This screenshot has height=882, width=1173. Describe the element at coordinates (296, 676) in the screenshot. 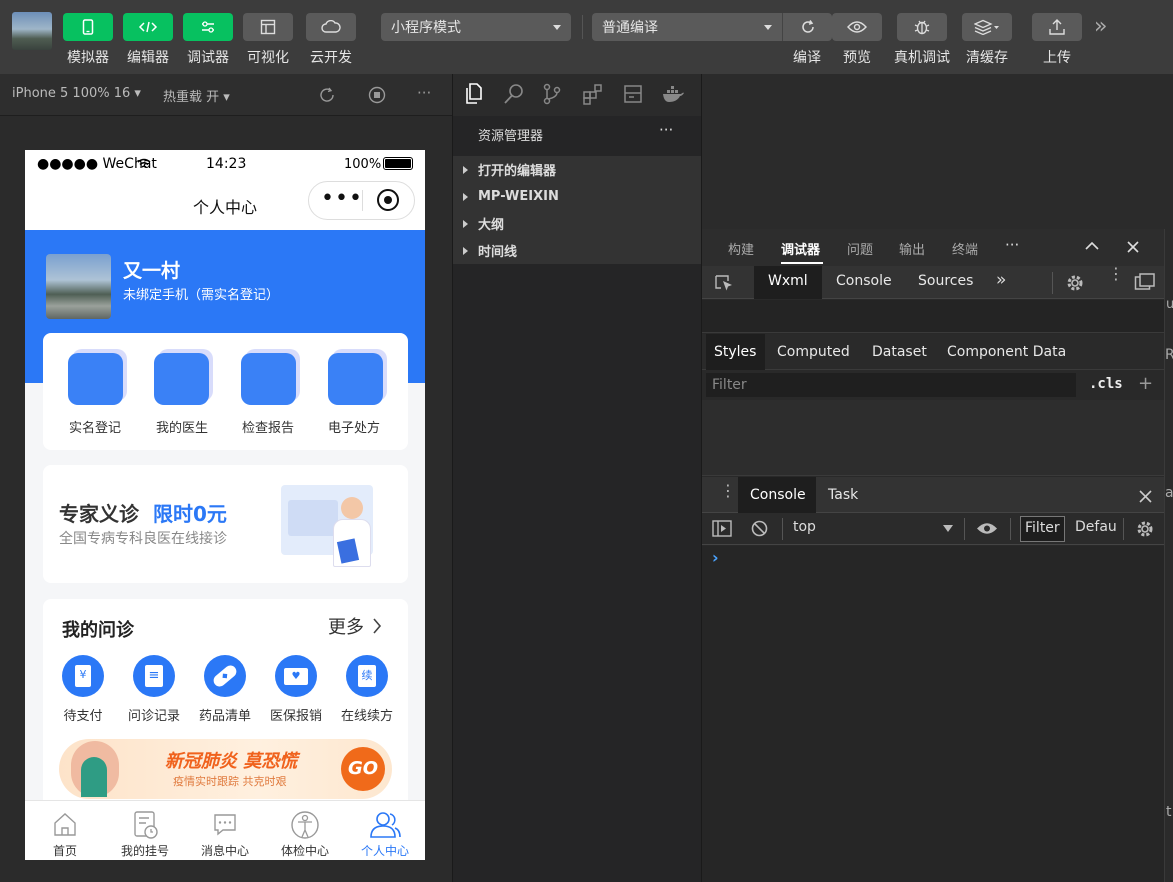

I see `insurance-card-icon: ♥` at that location.